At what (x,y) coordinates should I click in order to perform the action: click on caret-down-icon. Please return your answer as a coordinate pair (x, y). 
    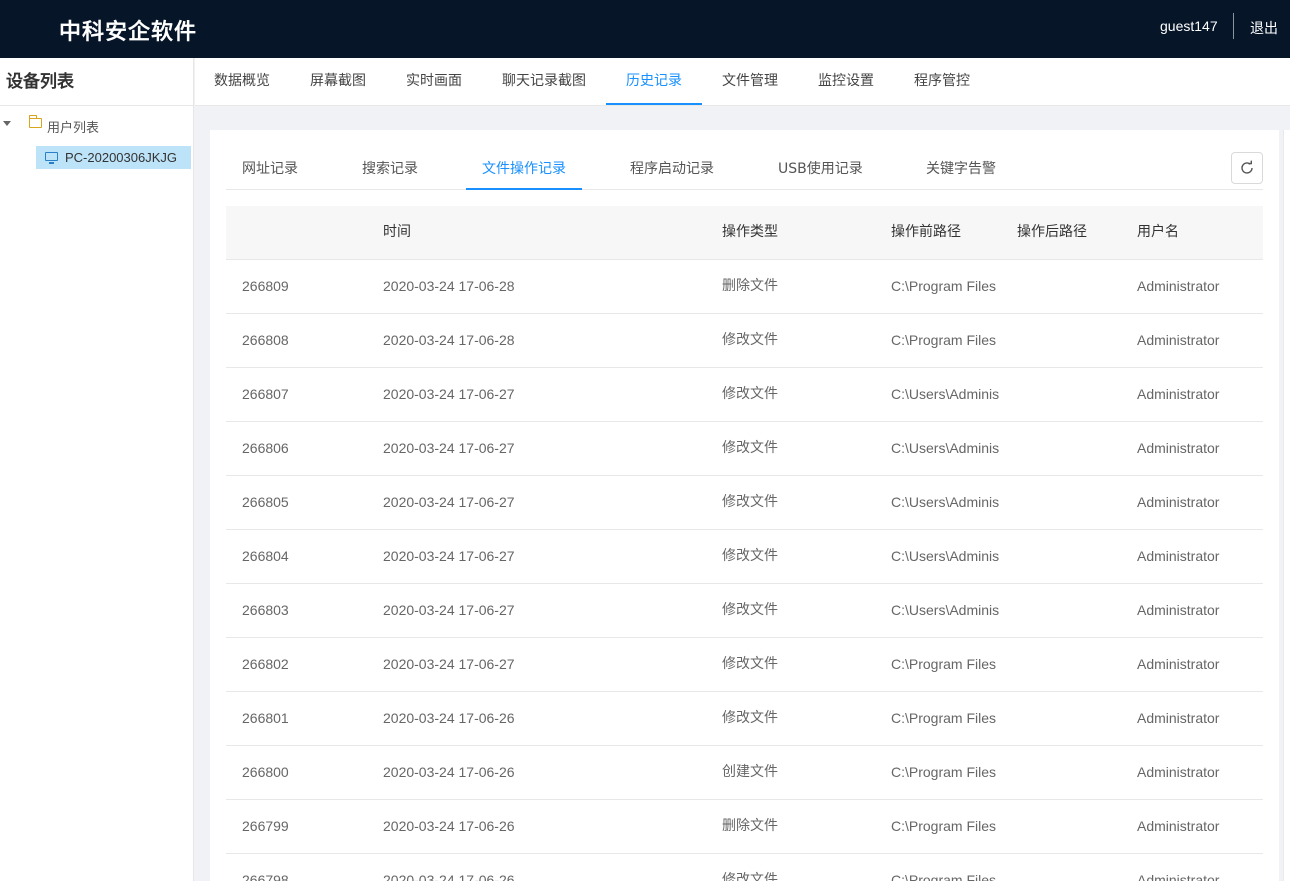
    Looking at the image, I should click on (7, 123).